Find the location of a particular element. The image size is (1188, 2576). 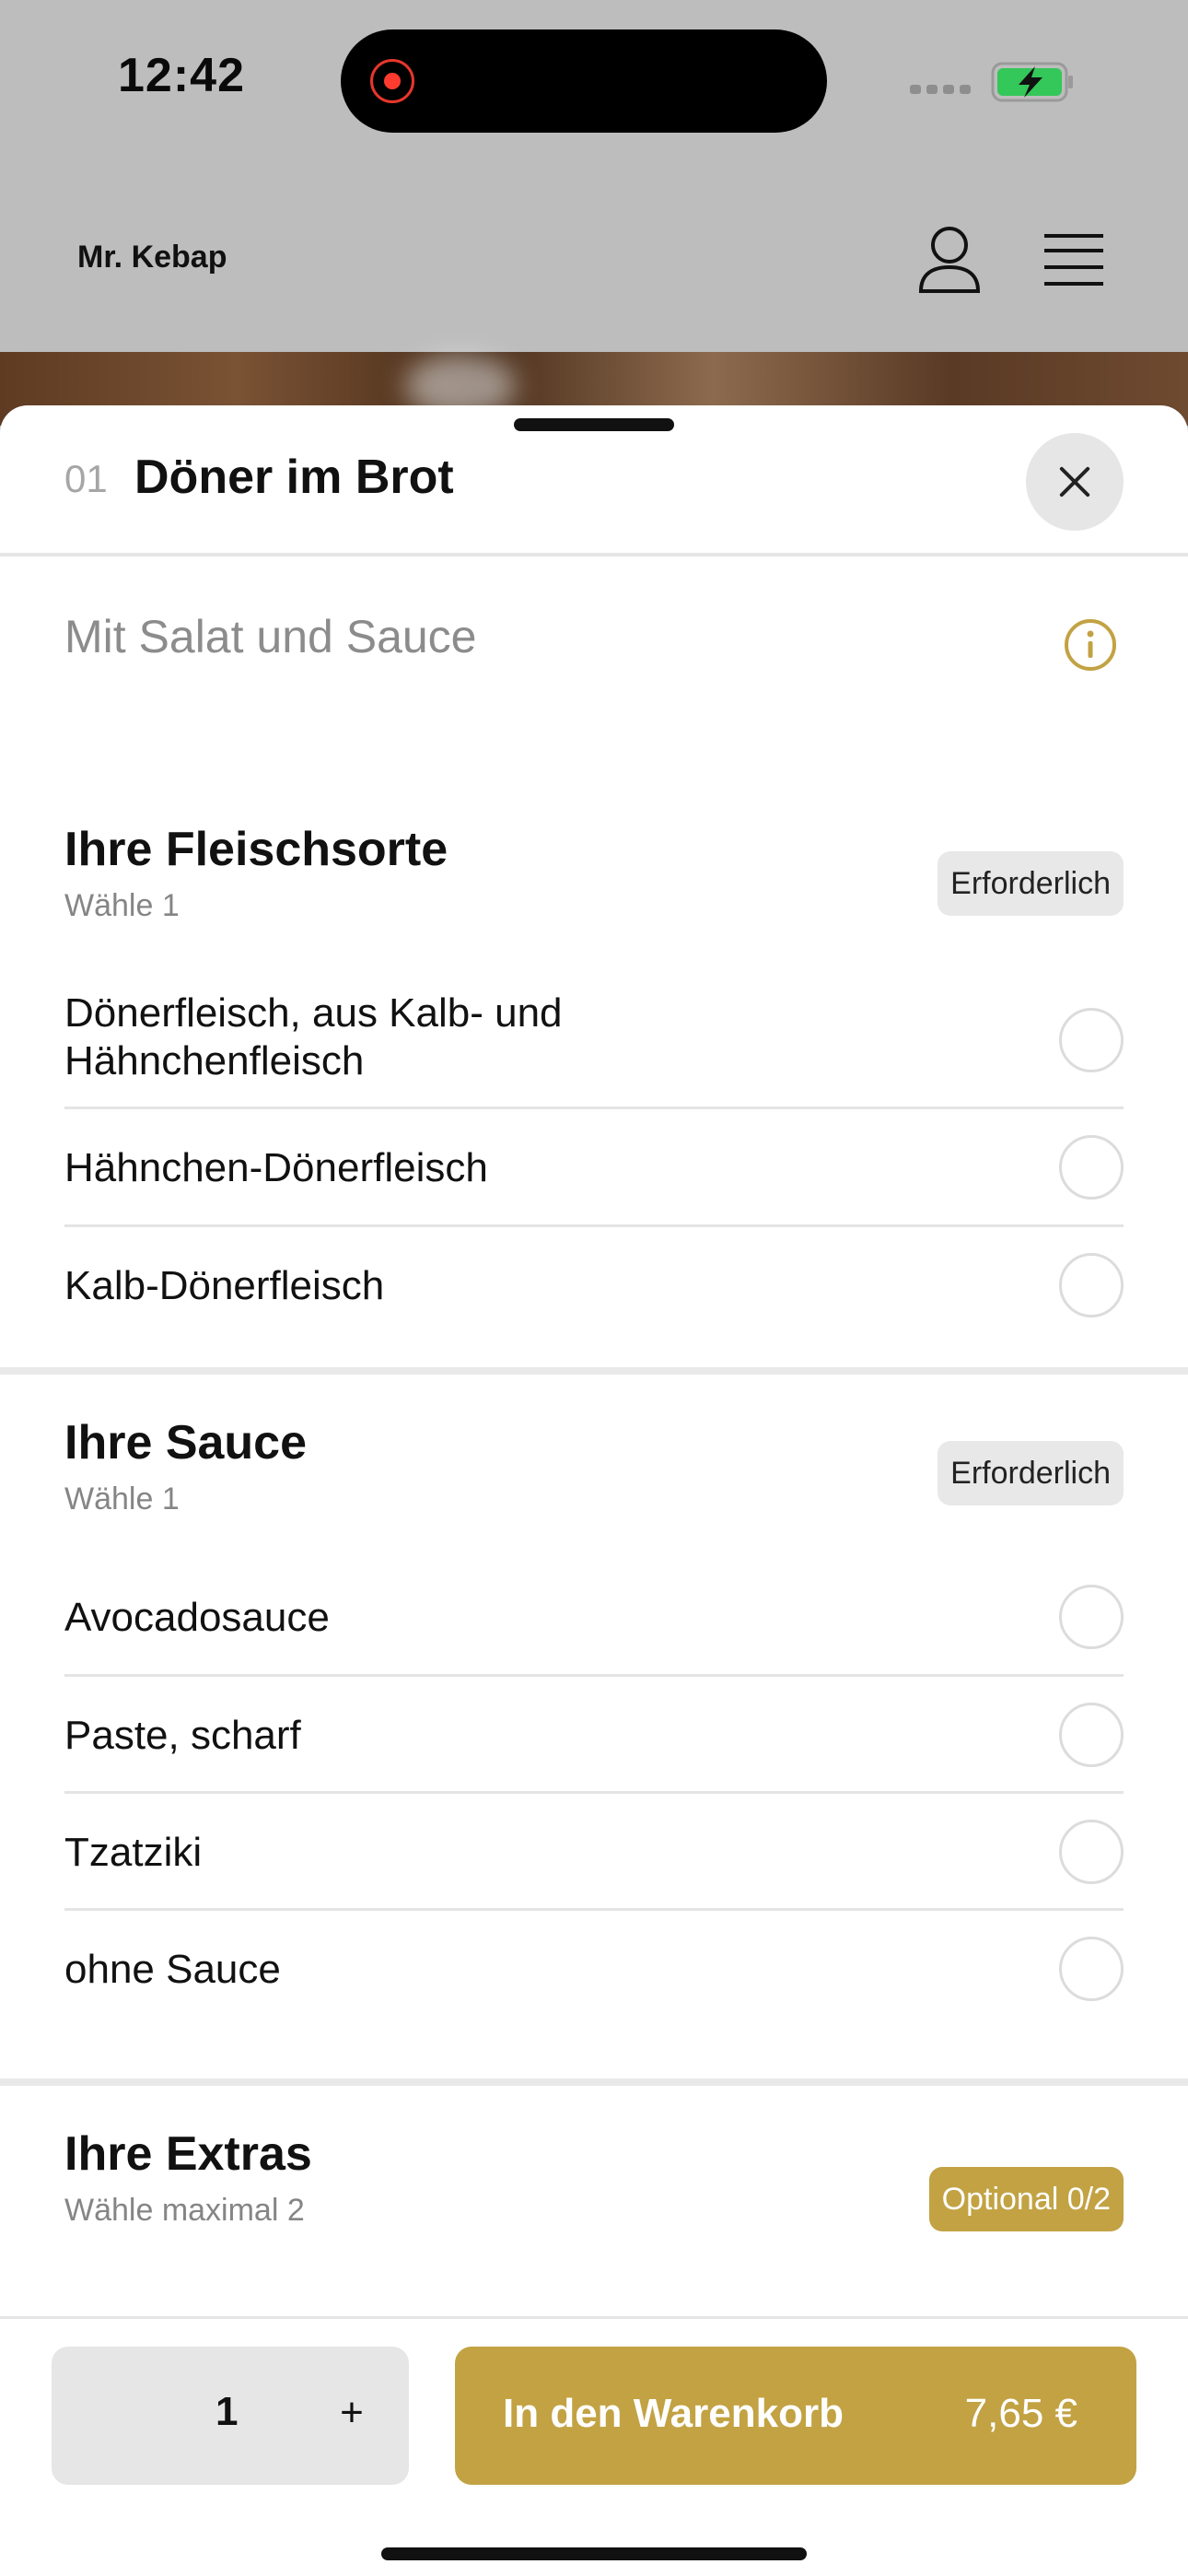

cart-footer: 1 + In den Warenkorb 7,65 € is located at coordinates (594, 2446).